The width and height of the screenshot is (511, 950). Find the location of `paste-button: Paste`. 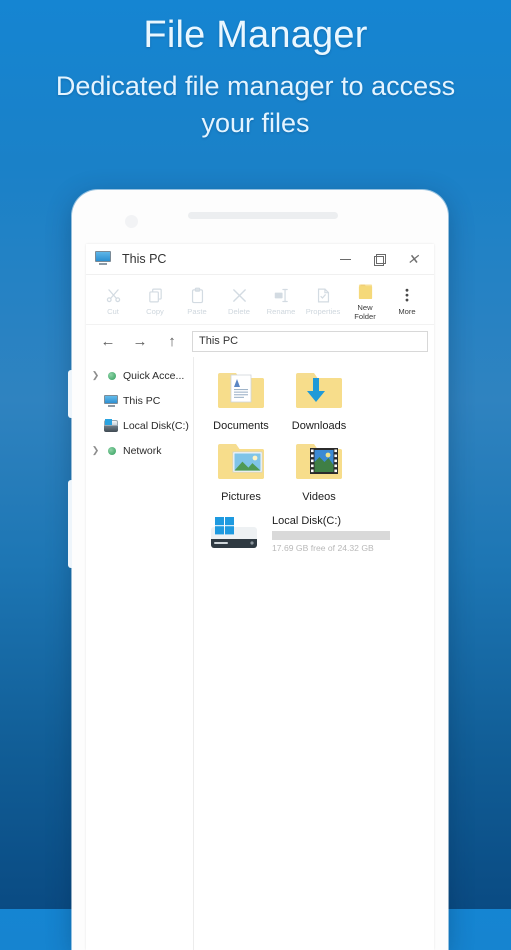

paste-button: Paste is located at coordinates (197, 301).